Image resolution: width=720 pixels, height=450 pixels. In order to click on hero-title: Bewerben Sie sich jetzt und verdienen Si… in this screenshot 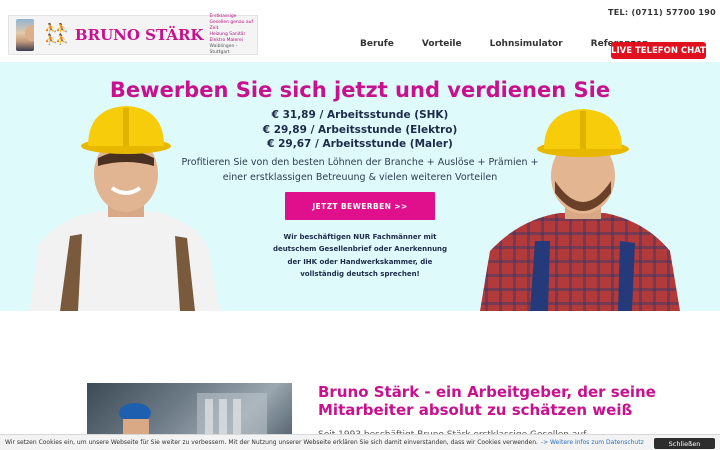, I will do `click(360, 90)`.